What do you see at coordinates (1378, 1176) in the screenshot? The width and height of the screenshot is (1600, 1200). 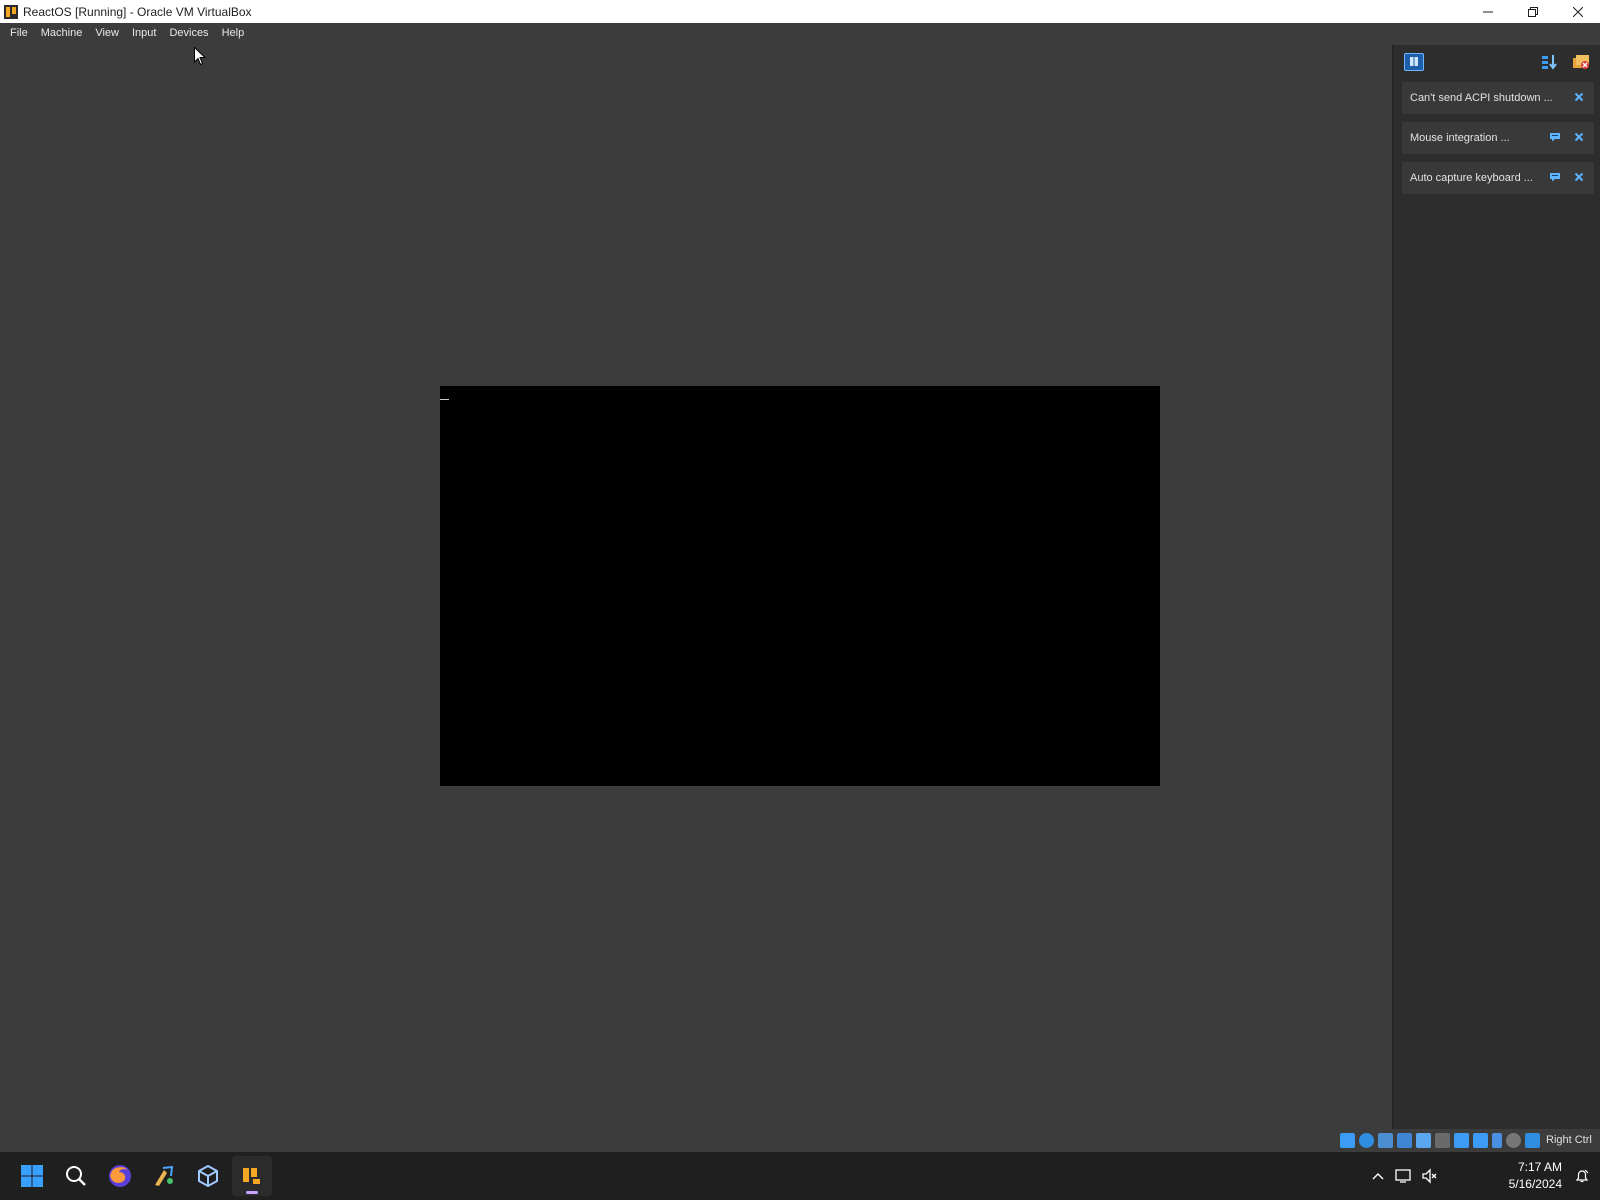 I see `chevron-up-icon` at bounding box center [1378, 1176].